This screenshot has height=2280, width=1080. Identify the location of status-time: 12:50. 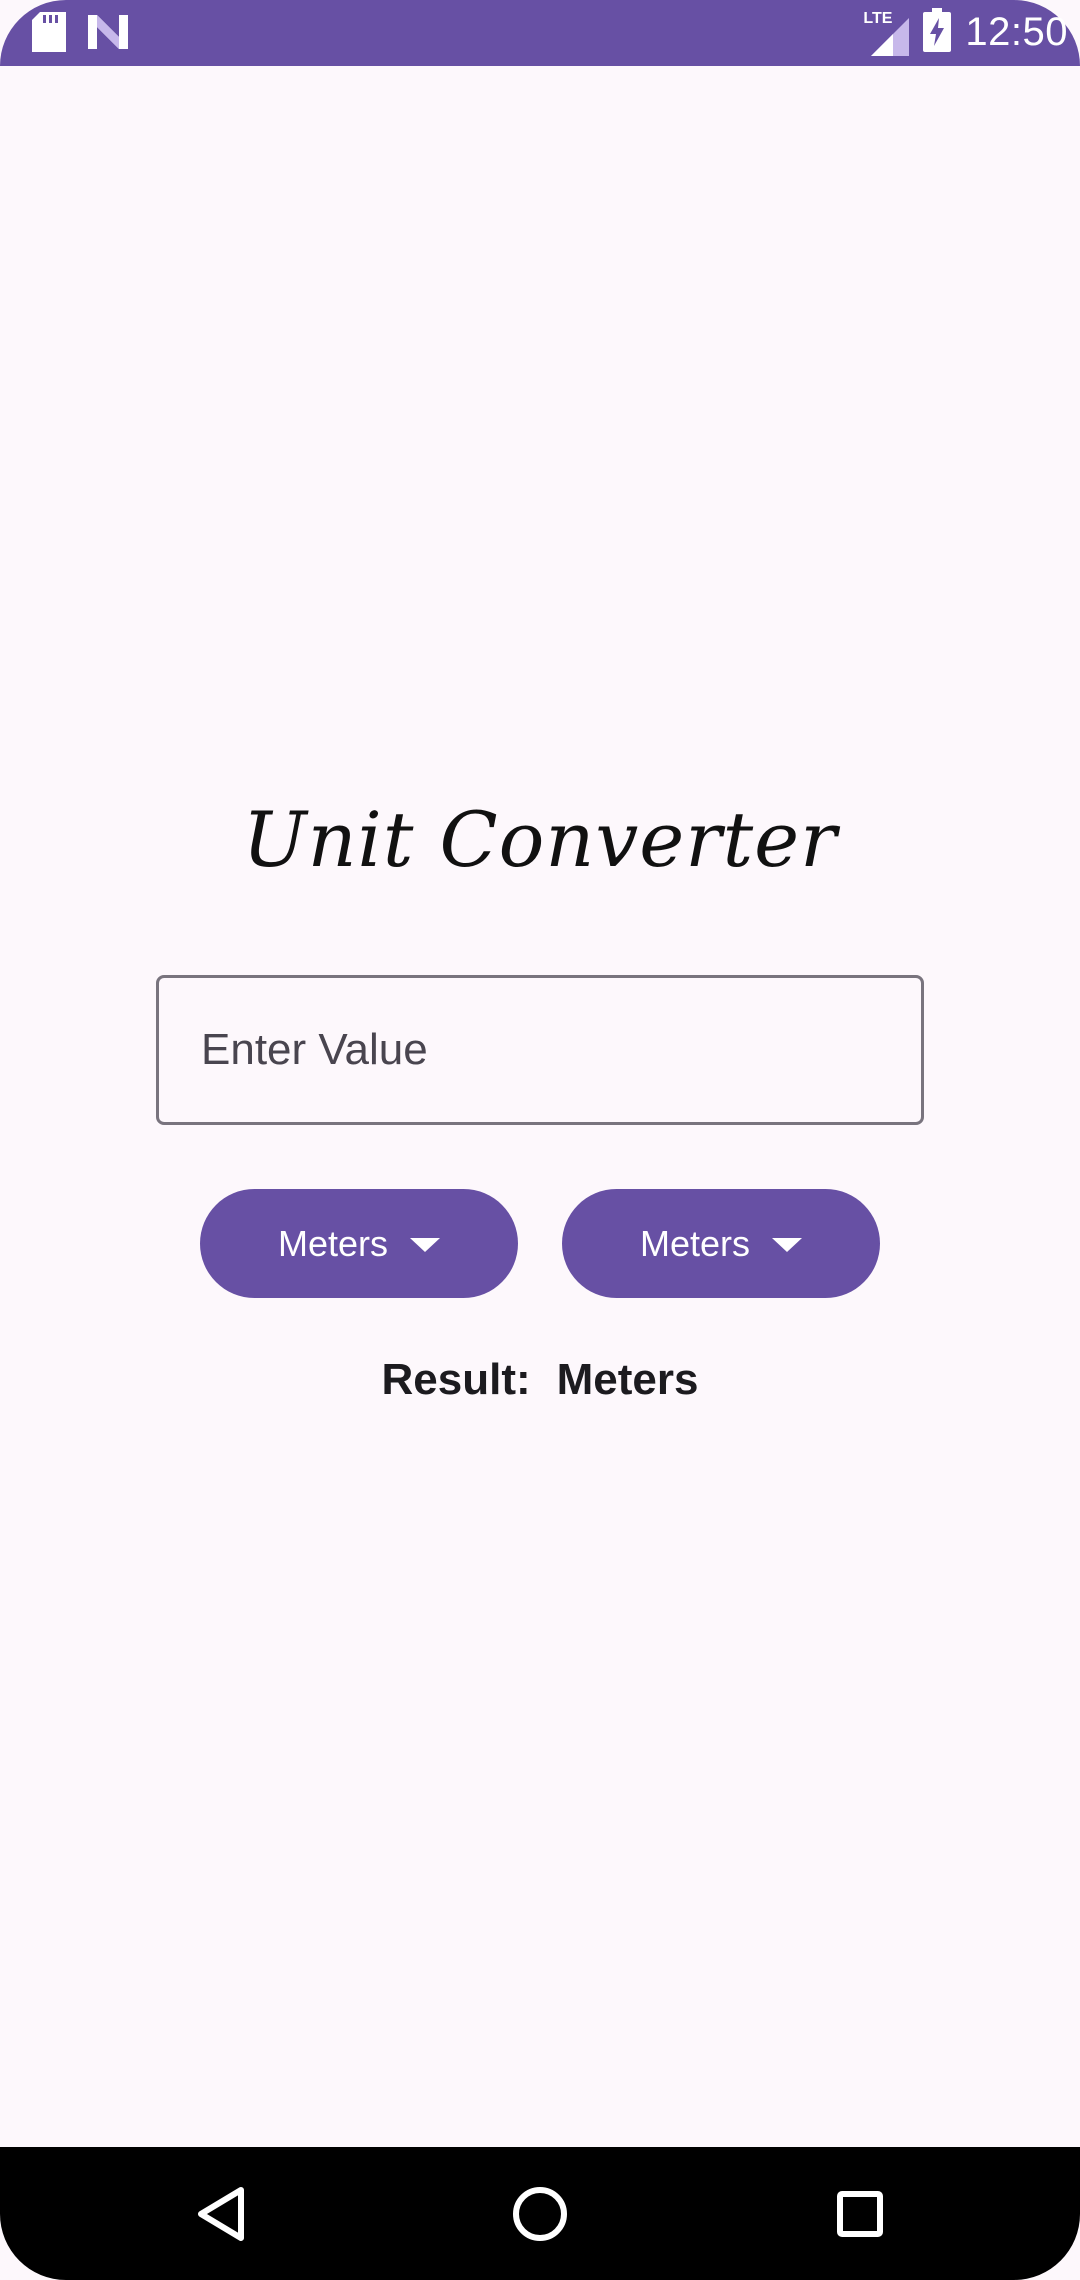
(1016, 32).